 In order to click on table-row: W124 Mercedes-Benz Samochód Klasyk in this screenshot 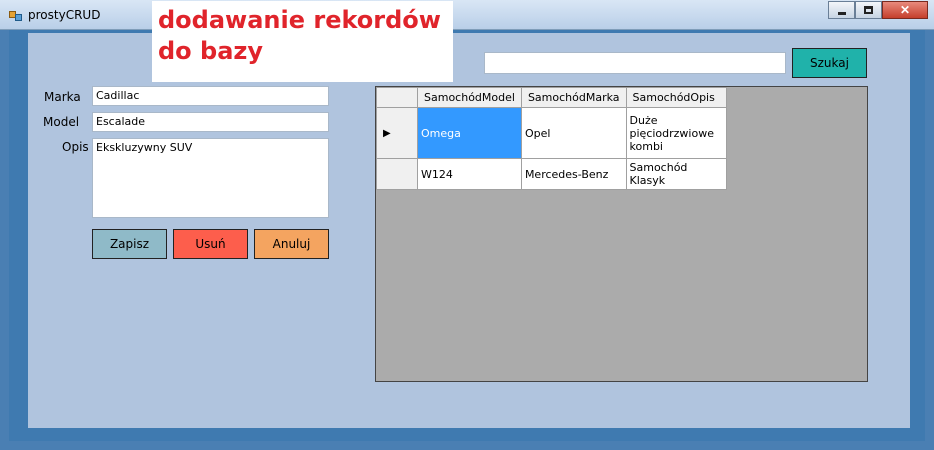, I will do `click(551, 174)`.